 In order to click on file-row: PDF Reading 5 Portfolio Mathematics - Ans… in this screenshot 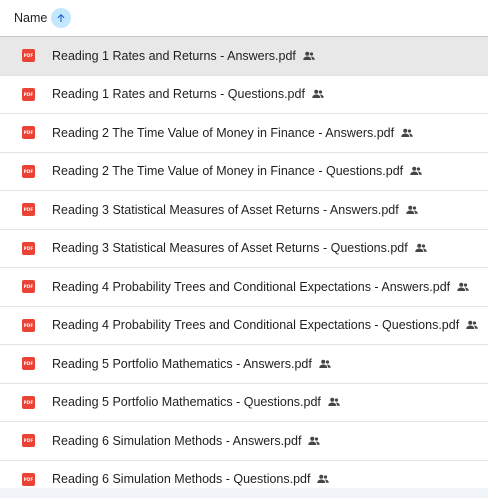, I will do `click(244, 364)`.